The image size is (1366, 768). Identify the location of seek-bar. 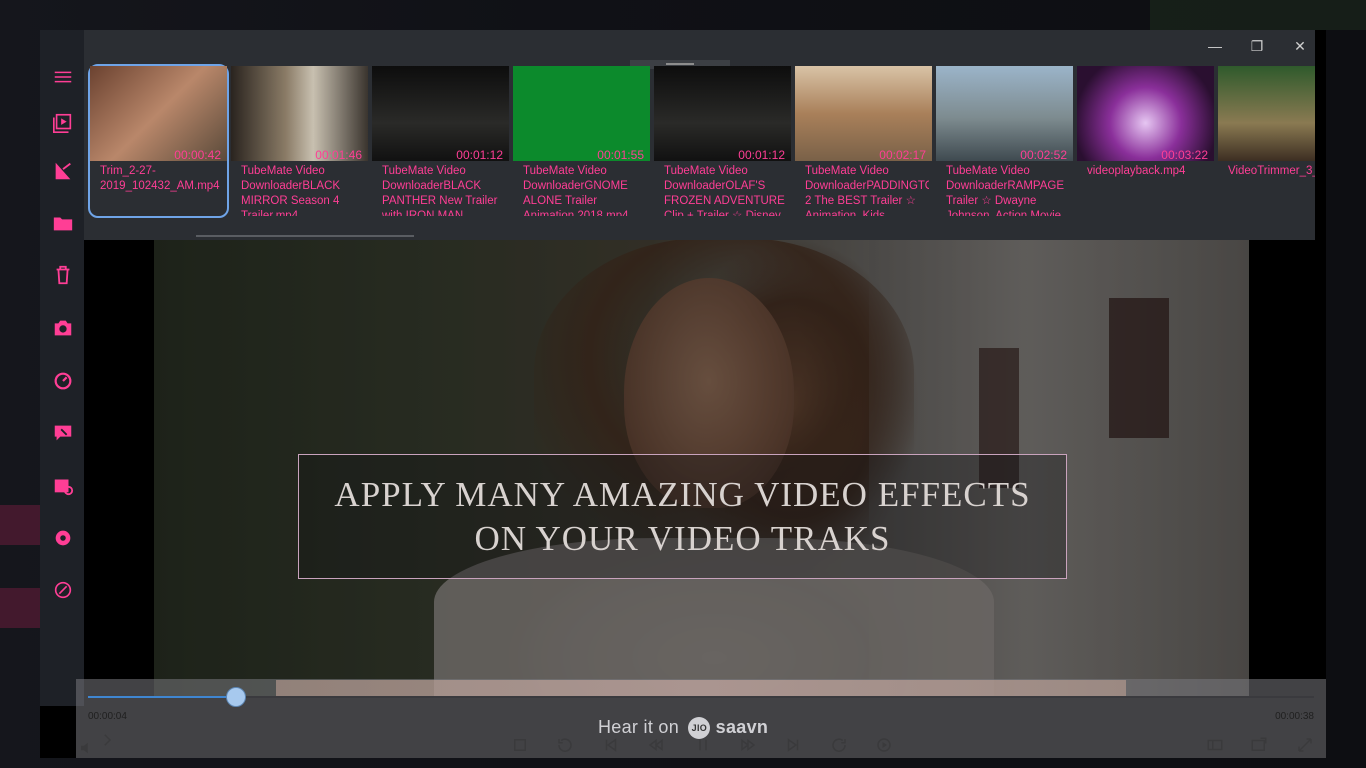
(701, 697).